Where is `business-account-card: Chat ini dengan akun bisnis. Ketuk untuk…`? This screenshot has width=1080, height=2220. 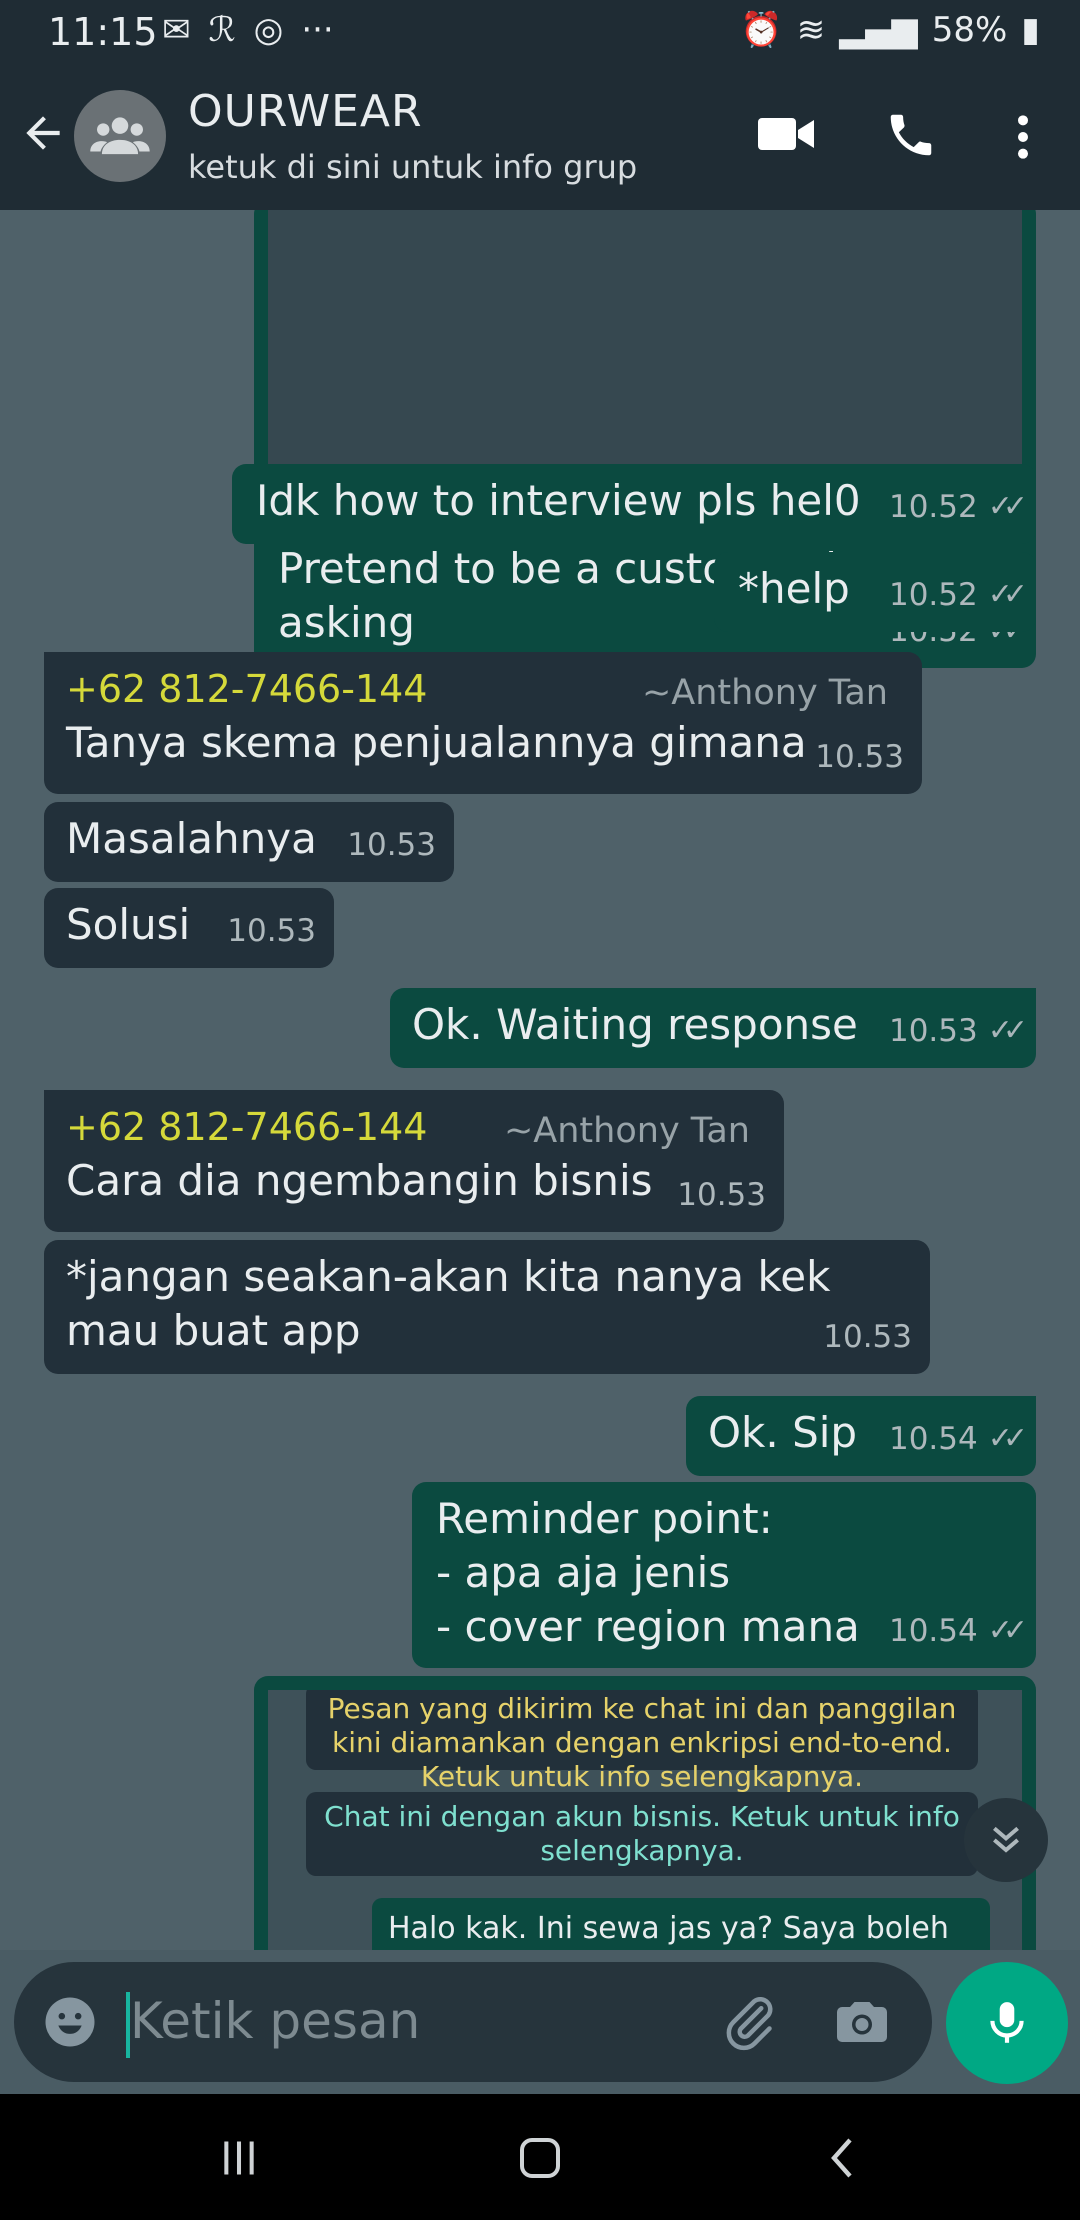 business-account-card: Chat ini dengan akun bisnis. Ketuk untuk… is located at coordinates (642, 1834).